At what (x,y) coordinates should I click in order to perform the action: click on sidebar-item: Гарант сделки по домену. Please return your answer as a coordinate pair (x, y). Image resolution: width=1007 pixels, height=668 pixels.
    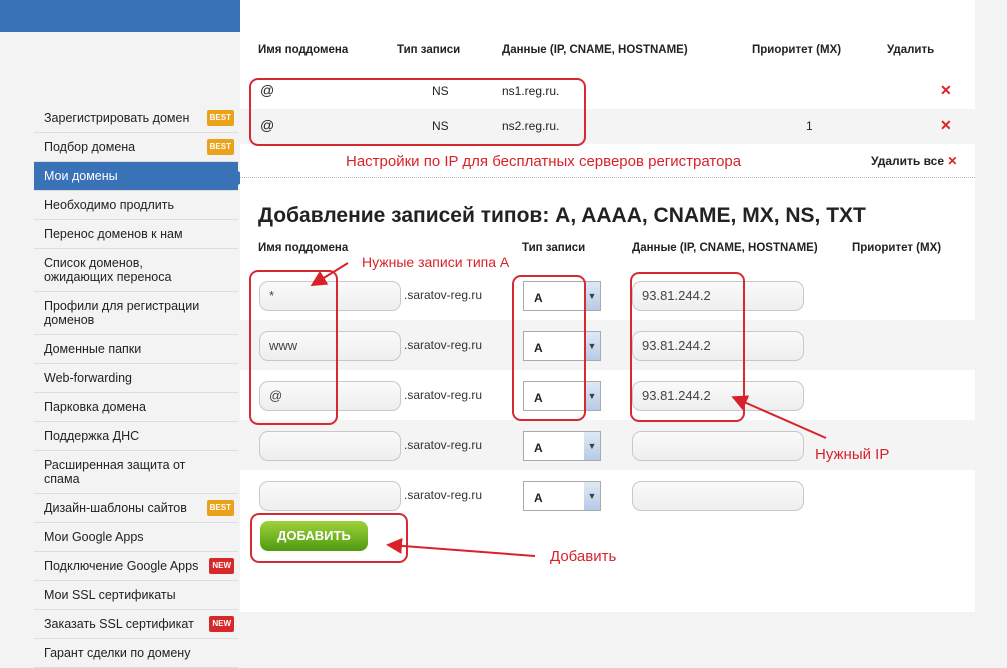
    Looking at the image, I should click on (136, 653).